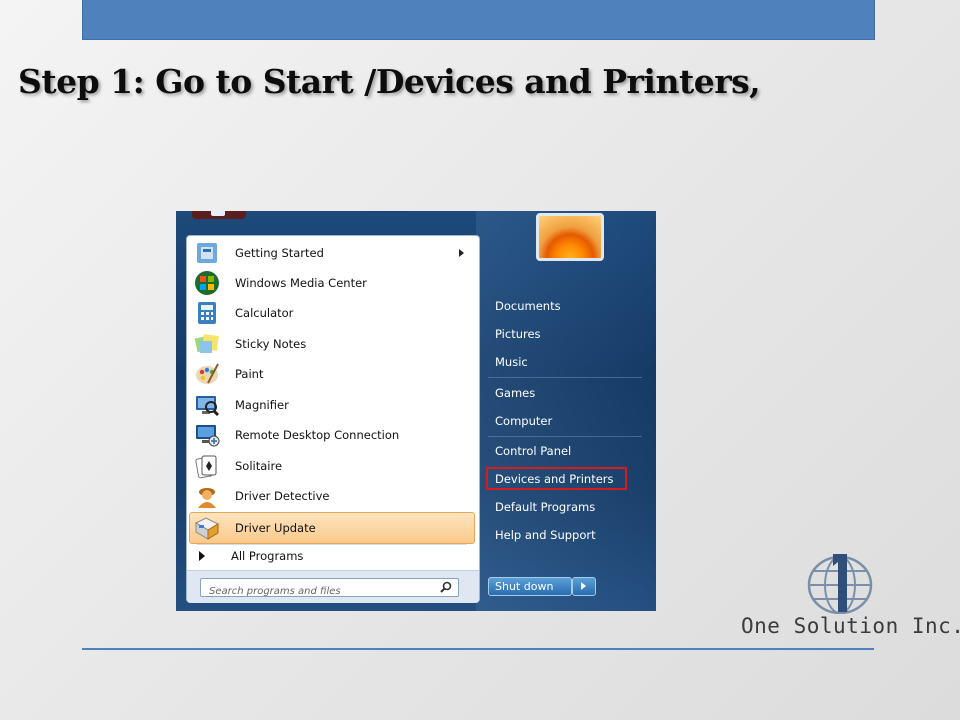  Describe the element at coordinates (840, 584) in the screenshot. I see `globe-logo-icon` at that location.